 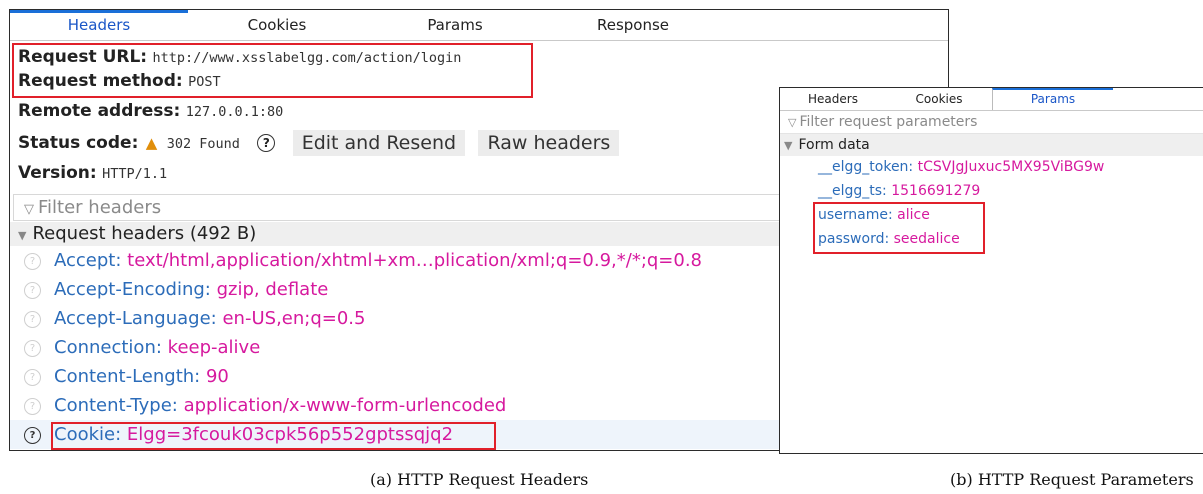 I want to click on version-label: Version:, so click(x=57, y=173).